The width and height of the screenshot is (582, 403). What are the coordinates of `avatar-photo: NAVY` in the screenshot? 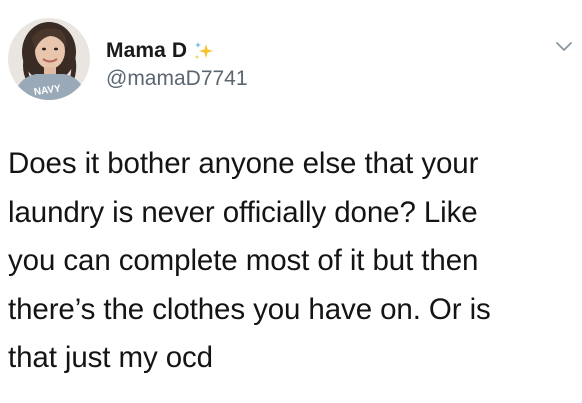 It's located at (49, 59).